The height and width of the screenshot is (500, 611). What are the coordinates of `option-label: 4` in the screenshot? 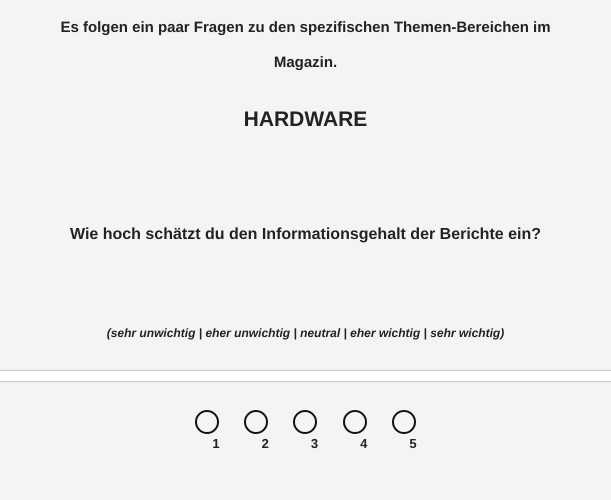 It's located at (364, 443).